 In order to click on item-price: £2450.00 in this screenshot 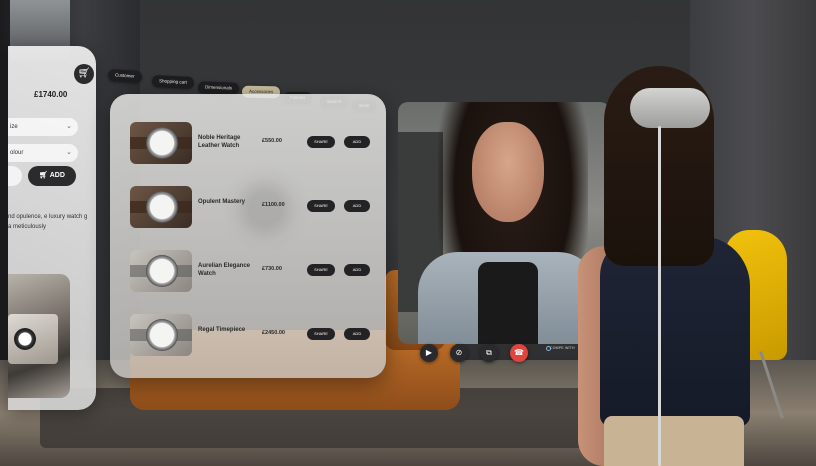, I will do `click(273, 333)`.